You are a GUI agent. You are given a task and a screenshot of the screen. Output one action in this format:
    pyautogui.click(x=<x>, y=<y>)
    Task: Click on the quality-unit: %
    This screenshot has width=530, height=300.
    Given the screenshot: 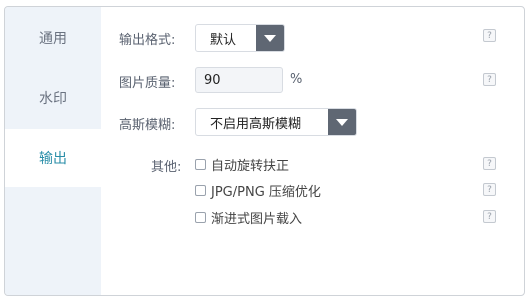 What is the action you would take?
    pyautogui.click(x=296, y=79)
    